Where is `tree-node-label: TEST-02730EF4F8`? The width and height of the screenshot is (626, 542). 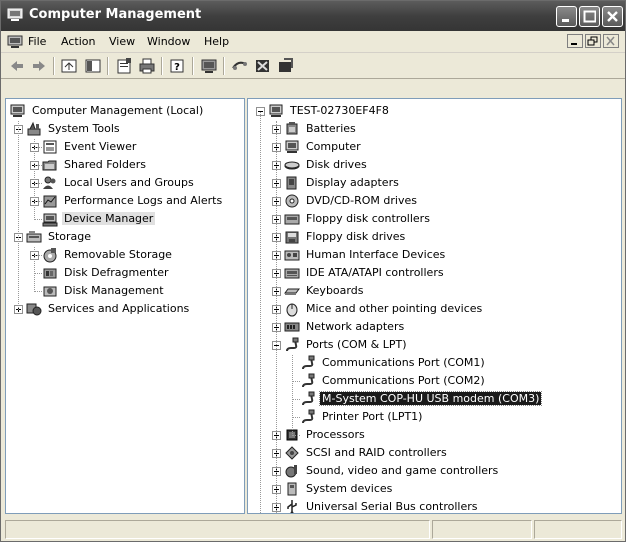
tree-node-label: TEST-02730EF4F8 is located at coordinates (339, 110).